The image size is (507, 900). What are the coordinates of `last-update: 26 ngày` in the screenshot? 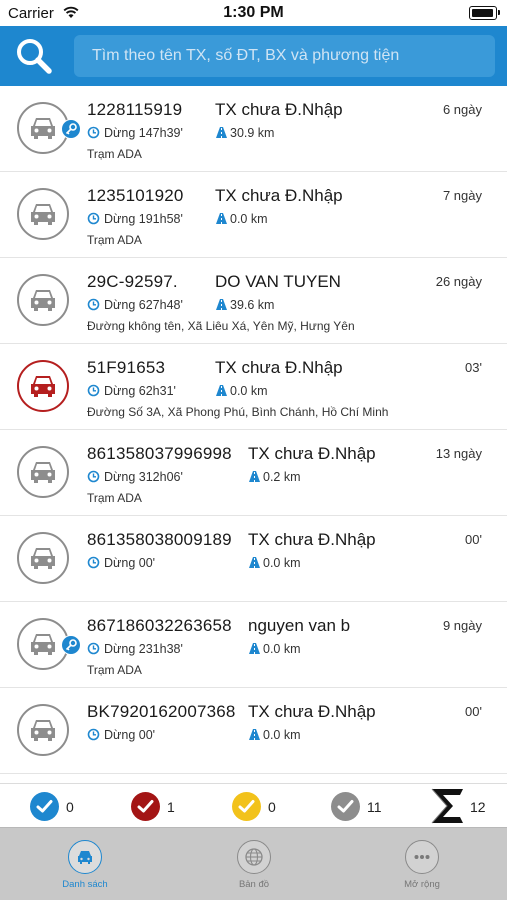 It's located at (458, 281).